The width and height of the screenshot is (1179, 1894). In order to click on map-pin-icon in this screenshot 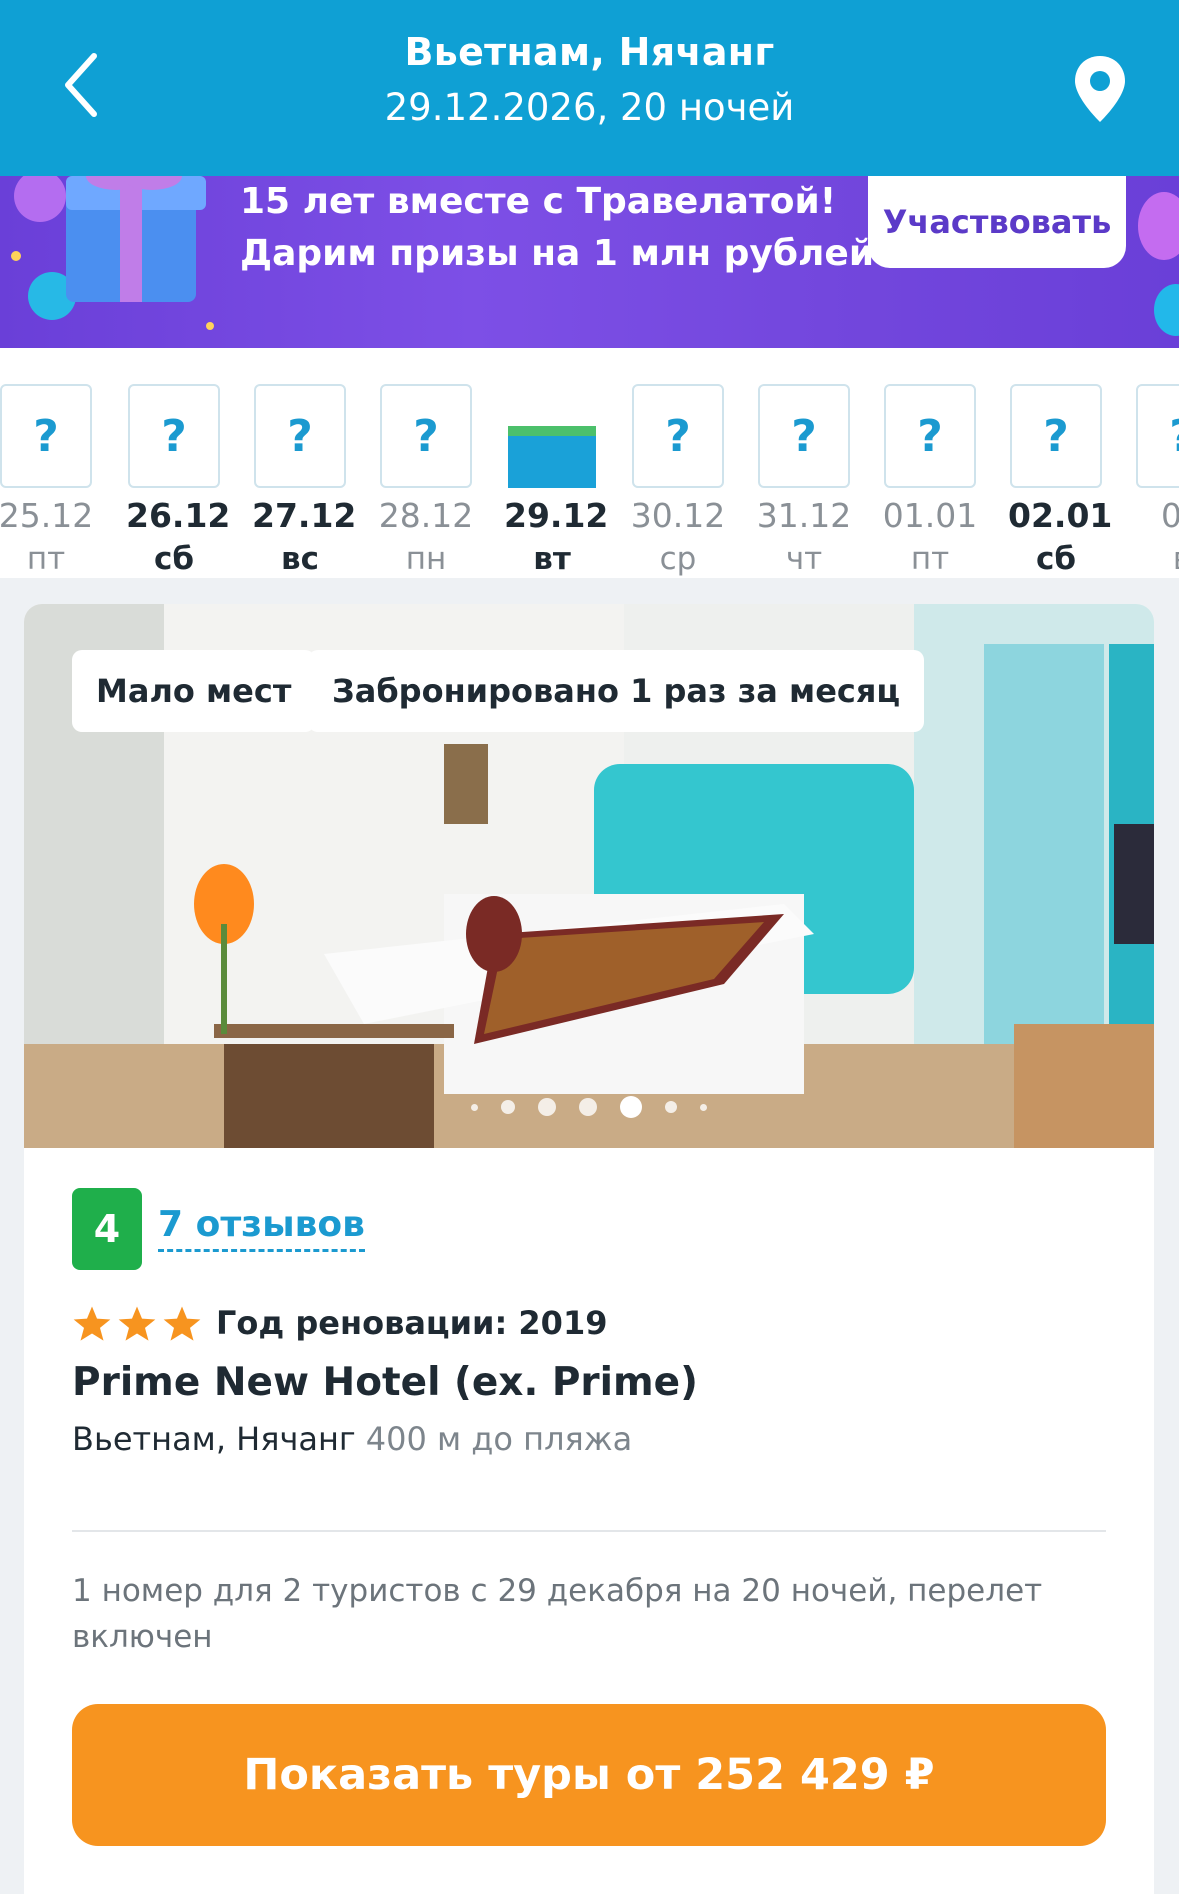, I will do `click(1100, 89)`.